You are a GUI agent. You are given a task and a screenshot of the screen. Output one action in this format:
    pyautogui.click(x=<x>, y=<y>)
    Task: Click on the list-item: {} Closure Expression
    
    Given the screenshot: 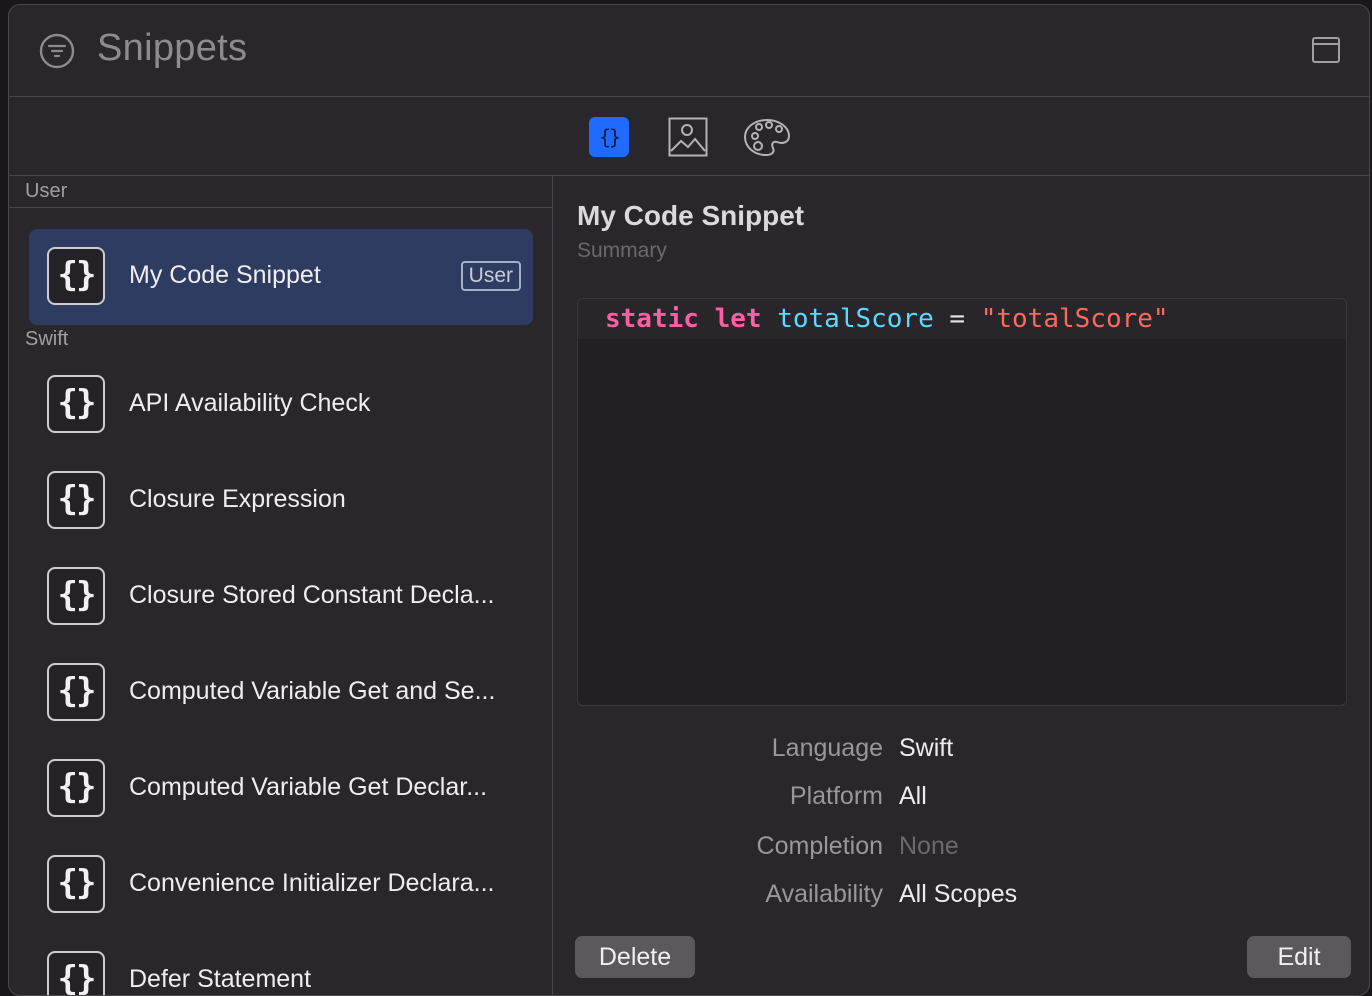 What is the action you would take?
    pyautogui.click(x=281, y=501)
    